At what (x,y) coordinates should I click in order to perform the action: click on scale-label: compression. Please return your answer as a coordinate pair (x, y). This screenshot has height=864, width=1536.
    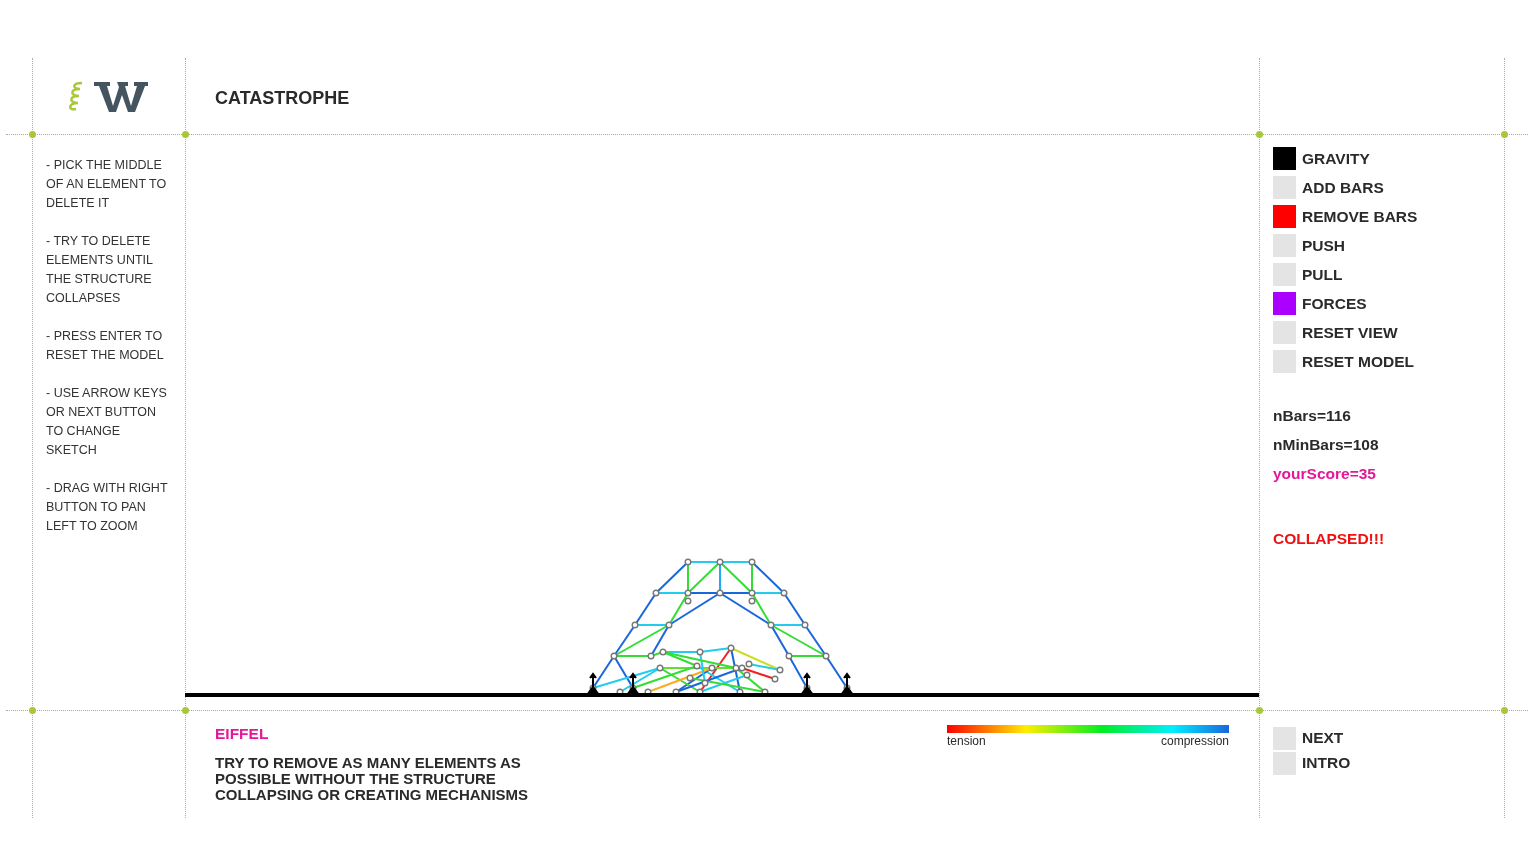
    Looking at the image, I should click on (1194, 741).